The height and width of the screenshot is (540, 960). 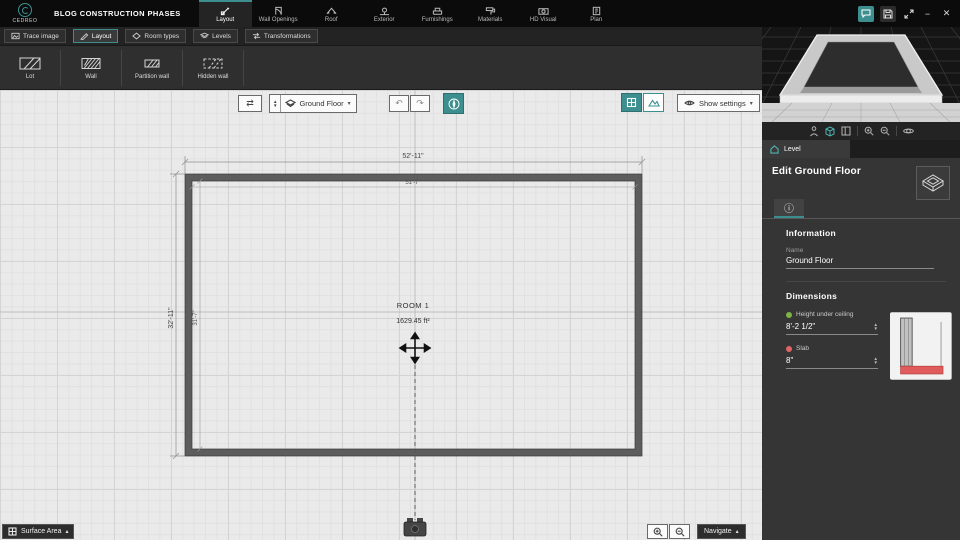 I want to click on undo-button: ↶, so click(x=399, y=103).